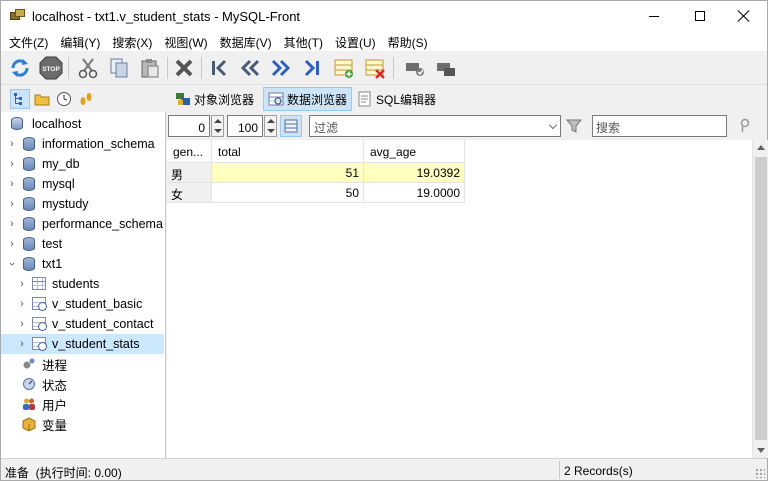 The image size is (768, 481). Describe the element at coordinates (83, 184) in the screenshot. I see `tree-item-mysql: › mysql` at that location.